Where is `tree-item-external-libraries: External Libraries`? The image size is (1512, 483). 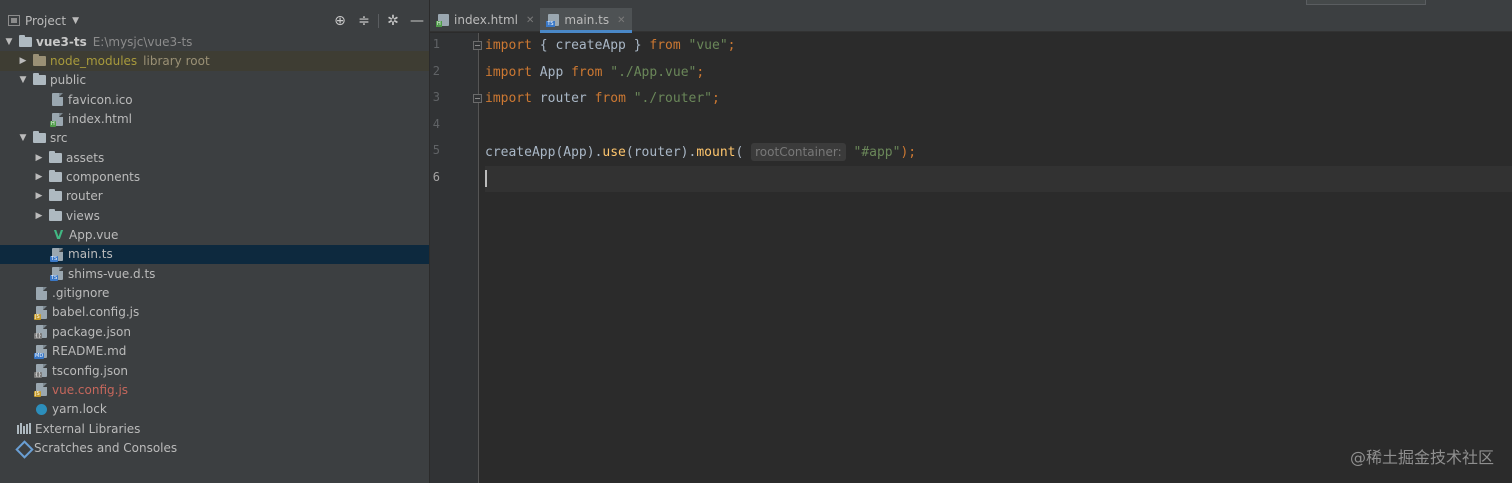
tree-item-external-libraries: External Libraries is located at coordinates (214, 428).